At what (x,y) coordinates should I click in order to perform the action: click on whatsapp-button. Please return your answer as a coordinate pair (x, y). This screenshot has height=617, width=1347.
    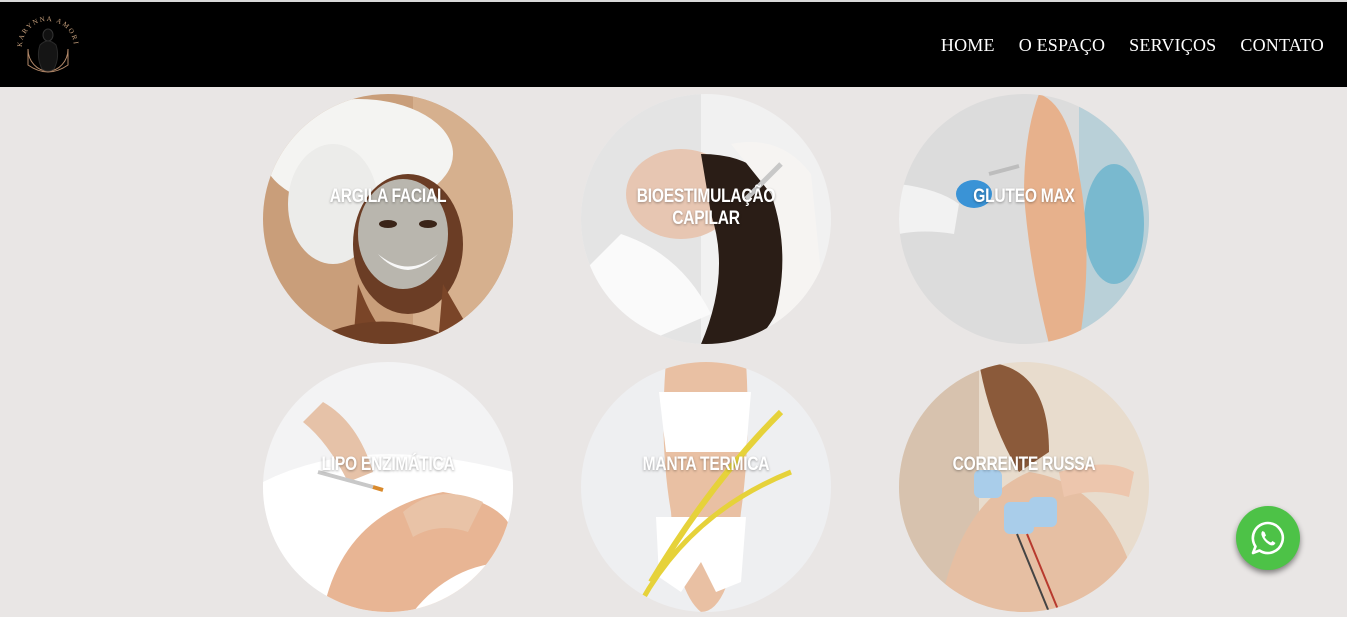
    Looking at the image, I should click on (1268, 538).